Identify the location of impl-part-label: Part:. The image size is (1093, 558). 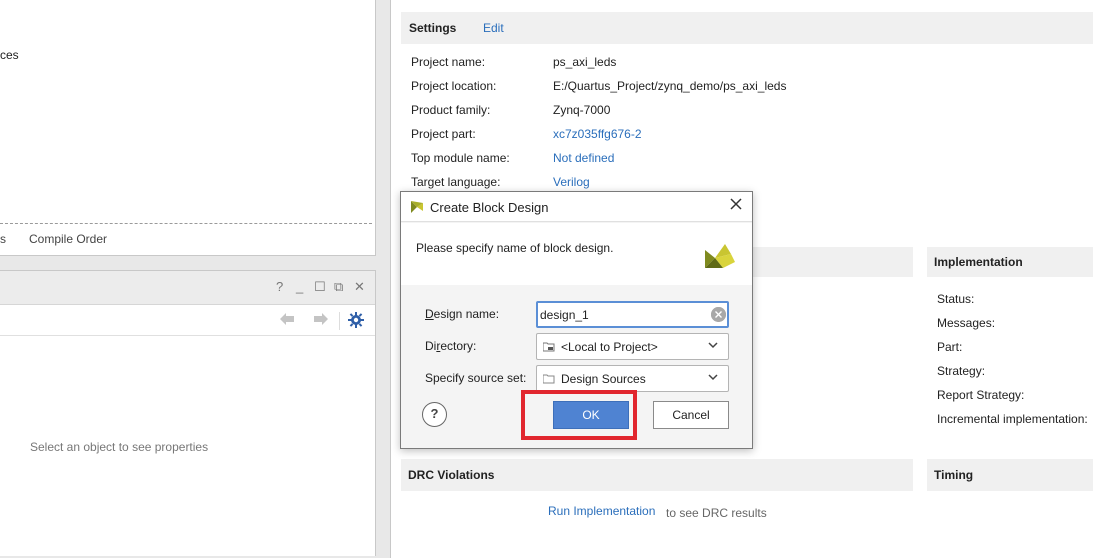
(950, 347).